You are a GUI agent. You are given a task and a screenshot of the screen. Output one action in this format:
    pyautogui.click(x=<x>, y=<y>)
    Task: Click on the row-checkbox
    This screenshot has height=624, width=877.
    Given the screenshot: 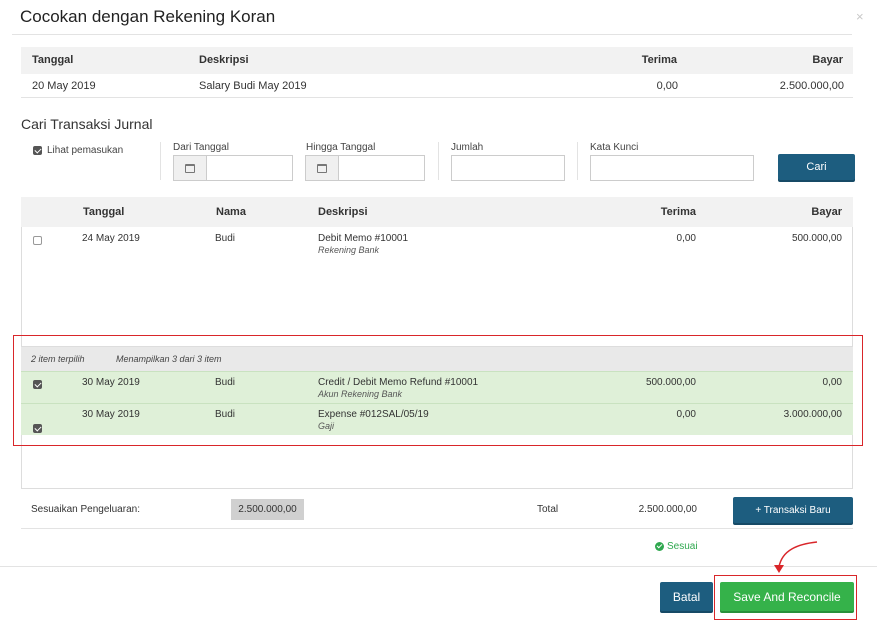 What is the action you would take?
    pyautogui.click(x=37, y=240)
    